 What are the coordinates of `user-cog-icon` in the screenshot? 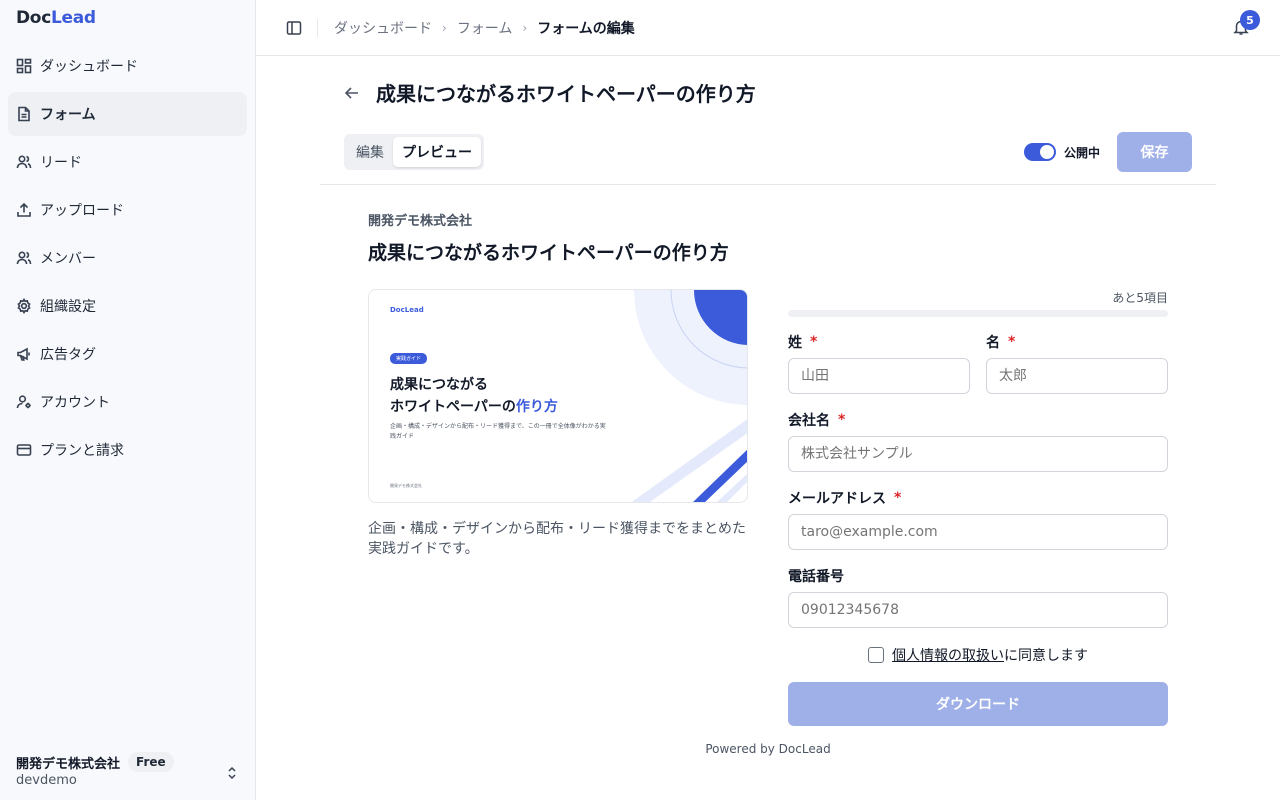 It's located at (24, 402).